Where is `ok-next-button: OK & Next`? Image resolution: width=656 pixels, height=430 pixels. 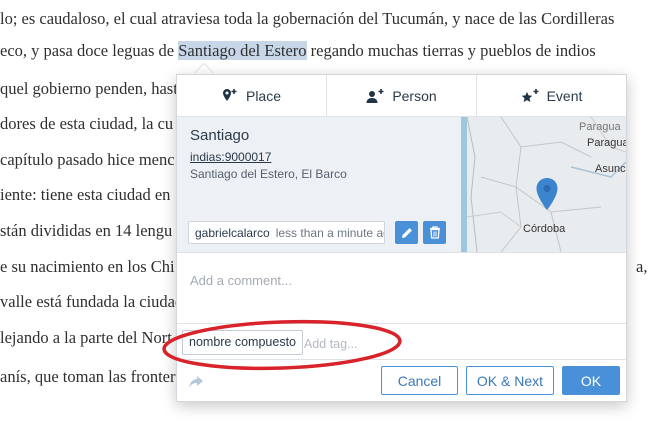
ok-next-button: OK & Next is located at coordinates (510, 380).